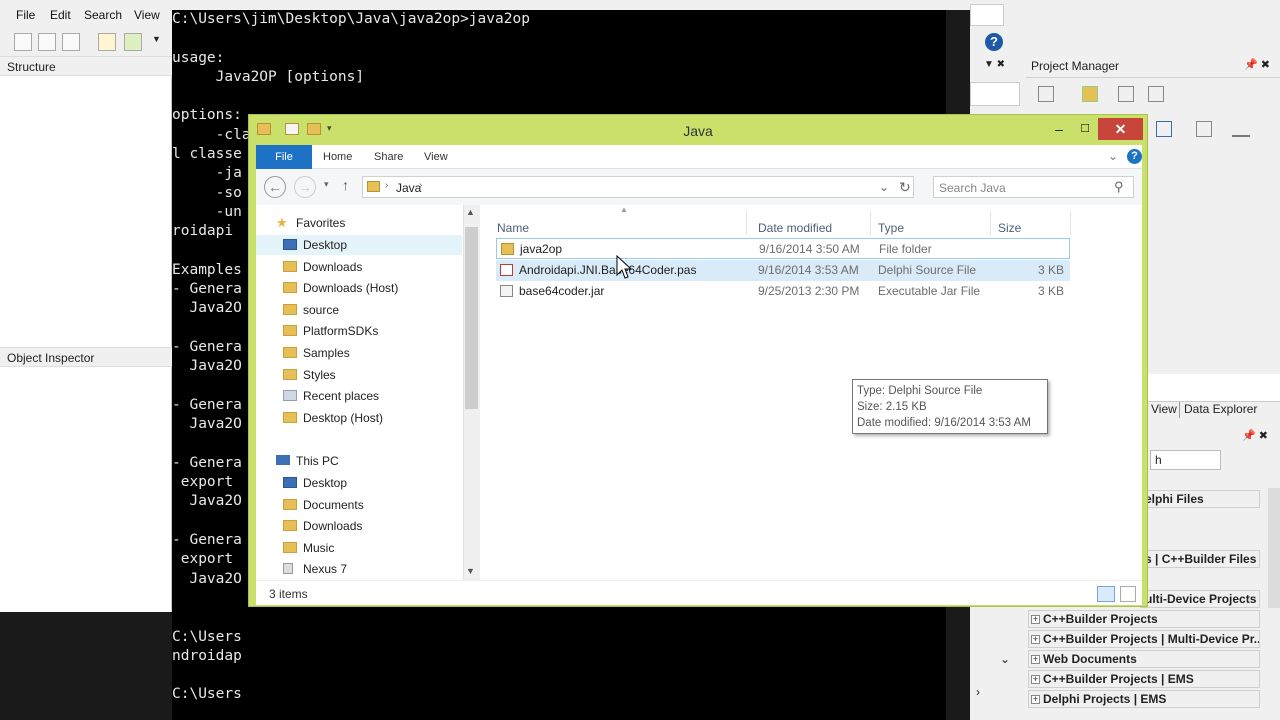  I want to click on tab-file: File, so click(284, 157).